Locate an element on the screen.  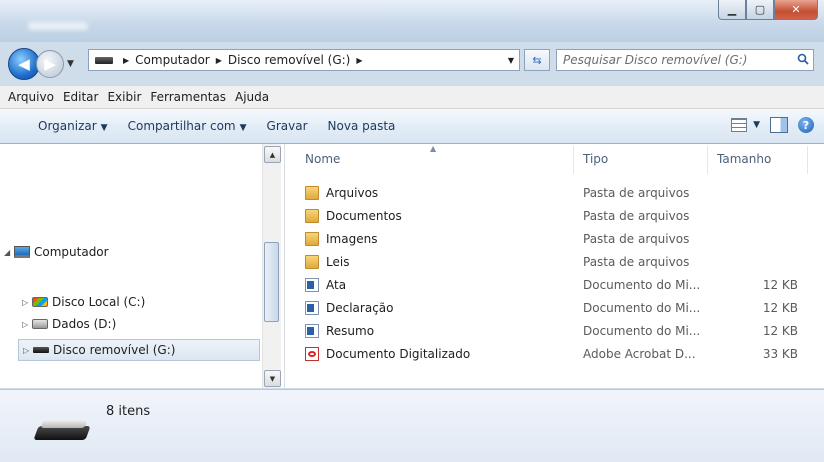
refresh-icon: ⇆ is located at coordinates (537, 60).